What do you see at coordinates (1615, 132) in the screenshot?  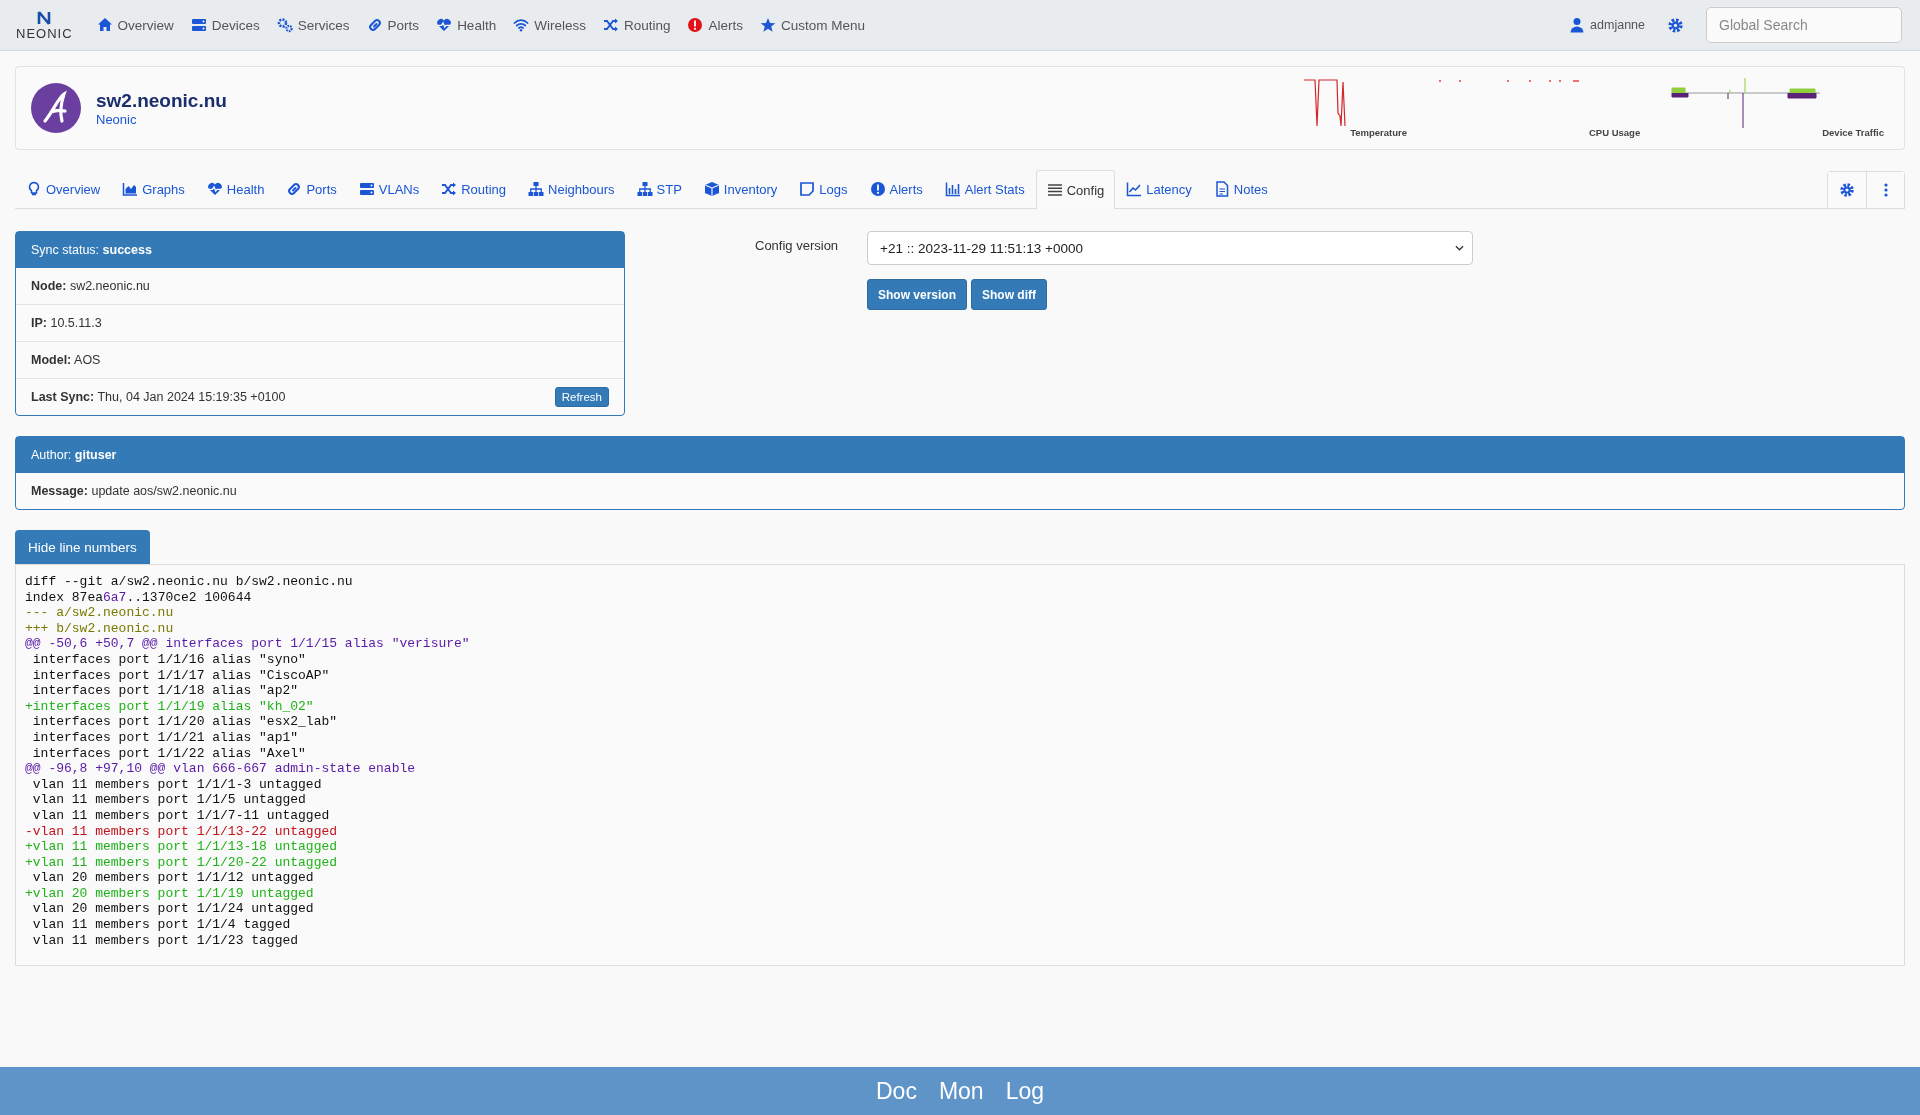 I see `graph-label: CPU Usage` at bounding box center [1615, 132].